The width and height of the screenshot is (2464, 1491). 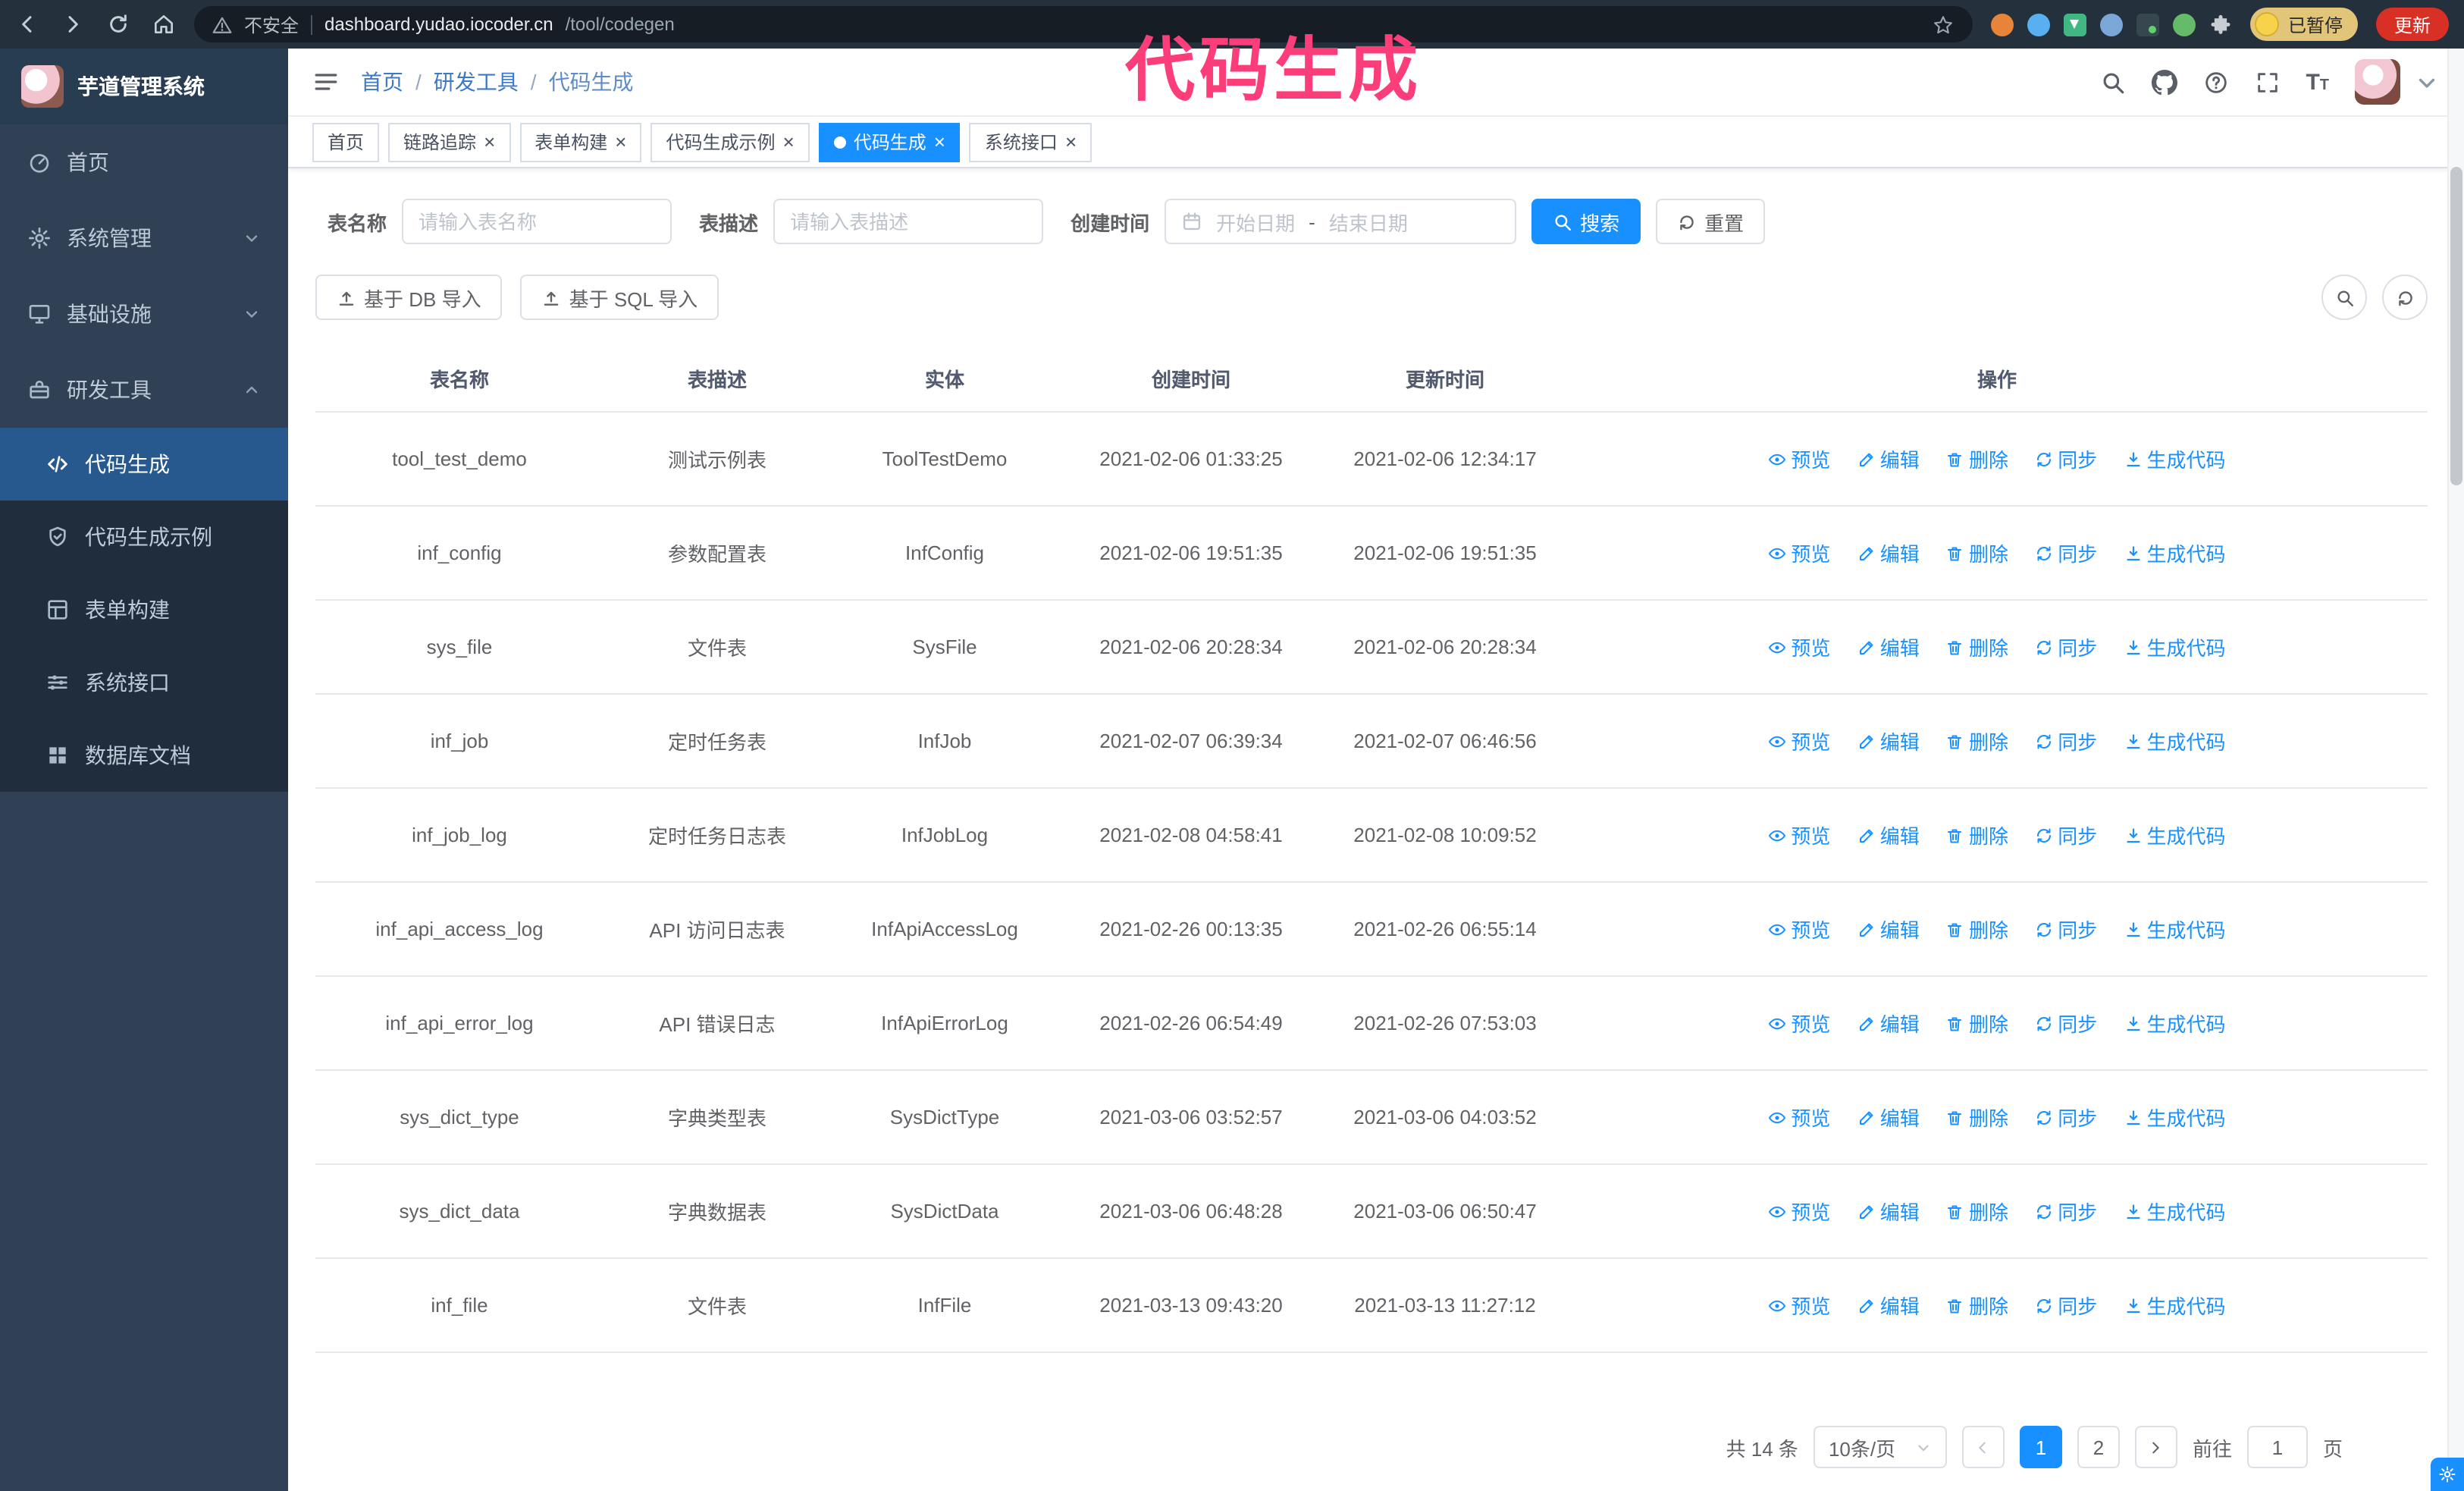 I want to click on import-sql-button: 基于 SQL 导入, so click(x=619, y=297).